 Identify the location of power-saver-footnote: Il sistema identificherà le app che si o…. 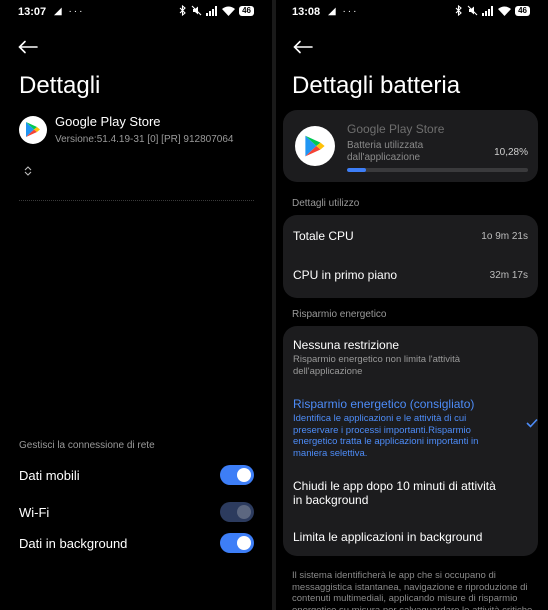
(412, 590).